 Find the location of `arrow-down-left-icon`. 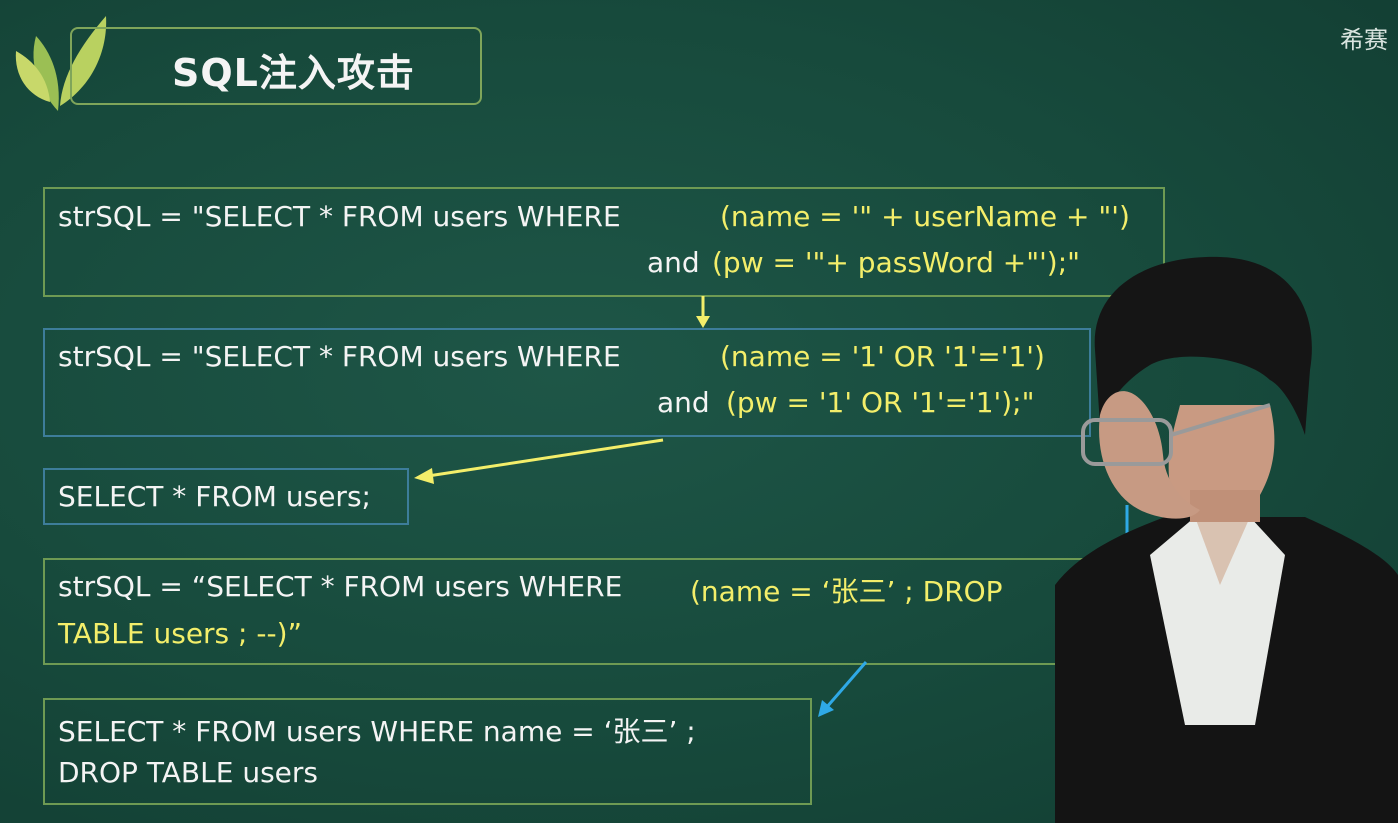

arrow-down-left-icon is located at coordinates (843, 689).